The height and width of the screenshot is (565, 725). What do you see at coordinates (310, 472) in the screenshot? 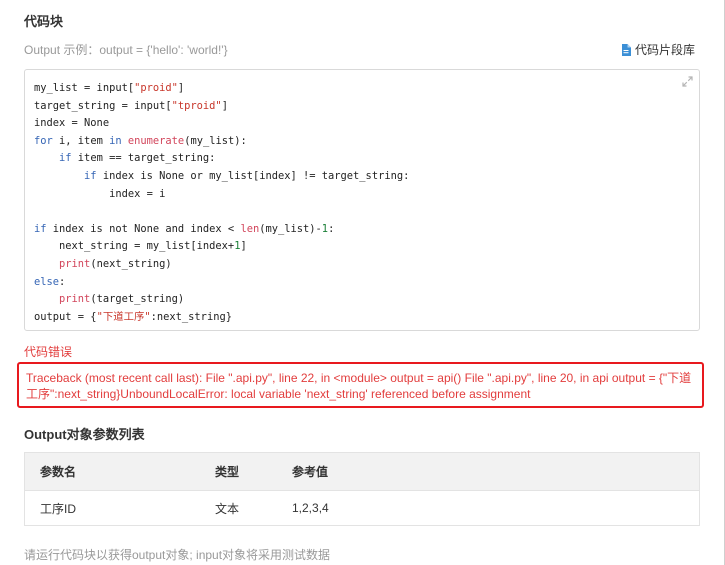
I see `header-reference-value: 参考值` at bounding box center [310, 472].